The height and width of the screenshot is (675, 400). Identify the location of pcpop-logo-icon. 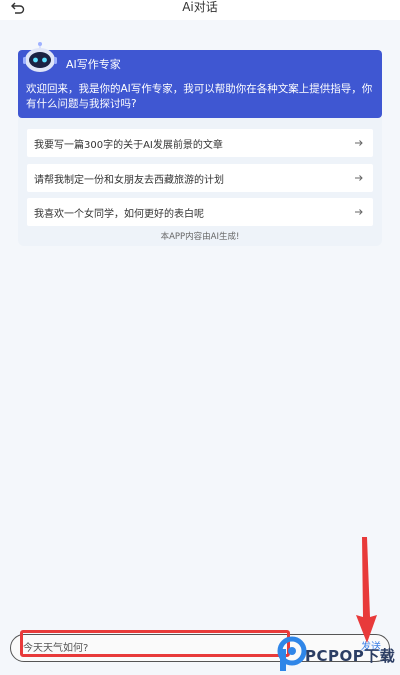
(292, 653).